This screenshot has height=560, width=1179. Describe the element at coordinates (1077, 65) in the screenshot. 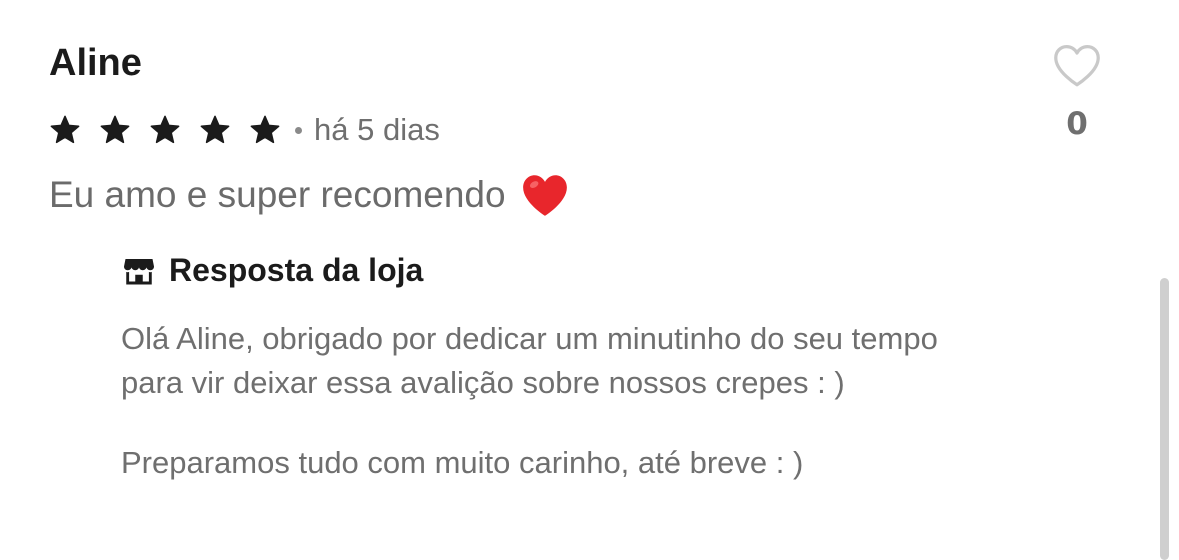

I see `heart-outline-icon` at that location.